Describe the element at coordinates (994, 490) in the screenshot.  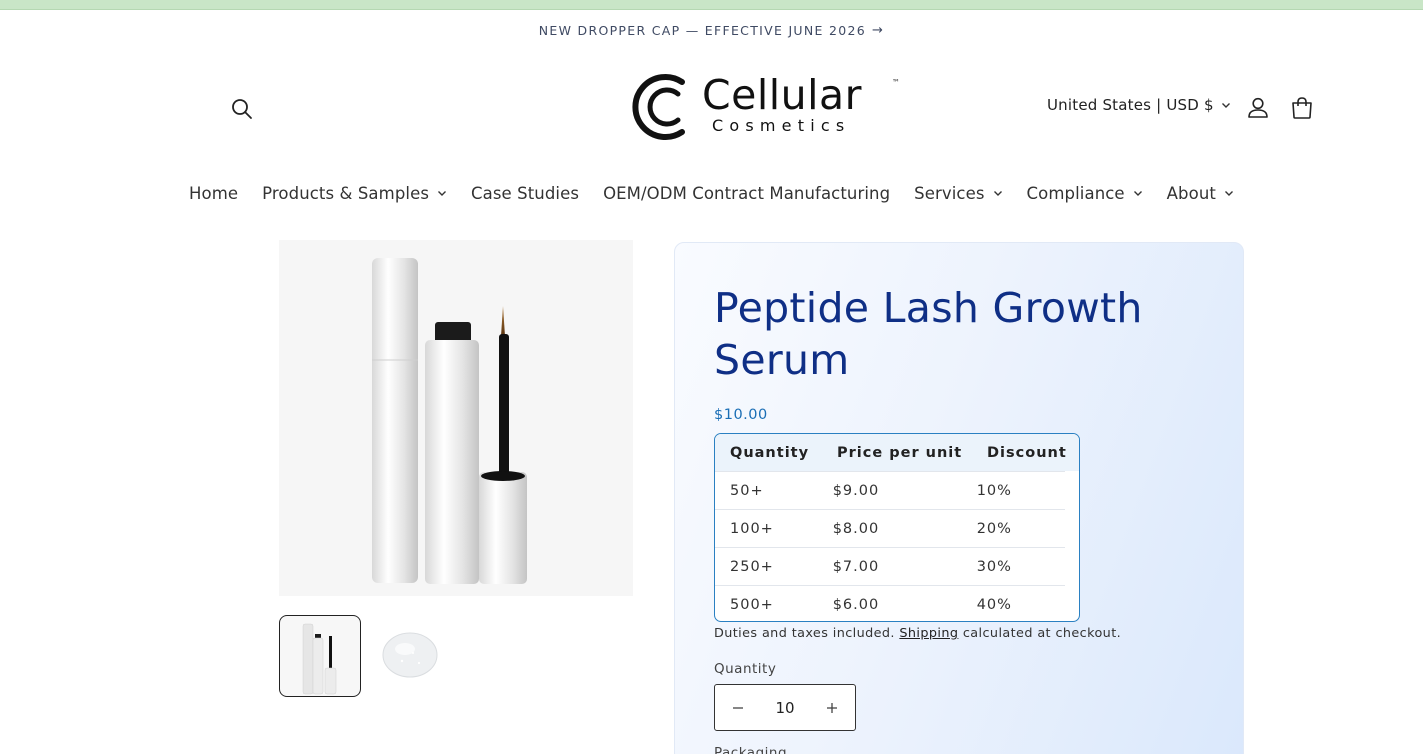
I see `tier-discount: 10%` at that location.